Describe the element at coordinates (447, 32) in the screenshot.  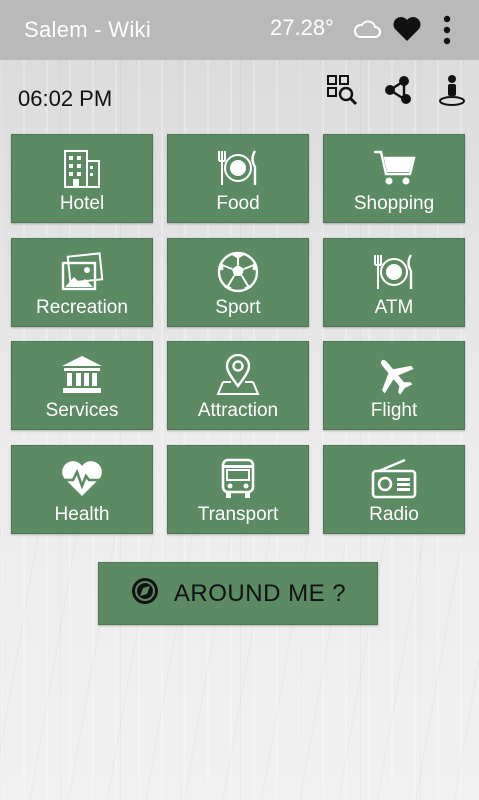
I see `more-vert-icon` at that location.